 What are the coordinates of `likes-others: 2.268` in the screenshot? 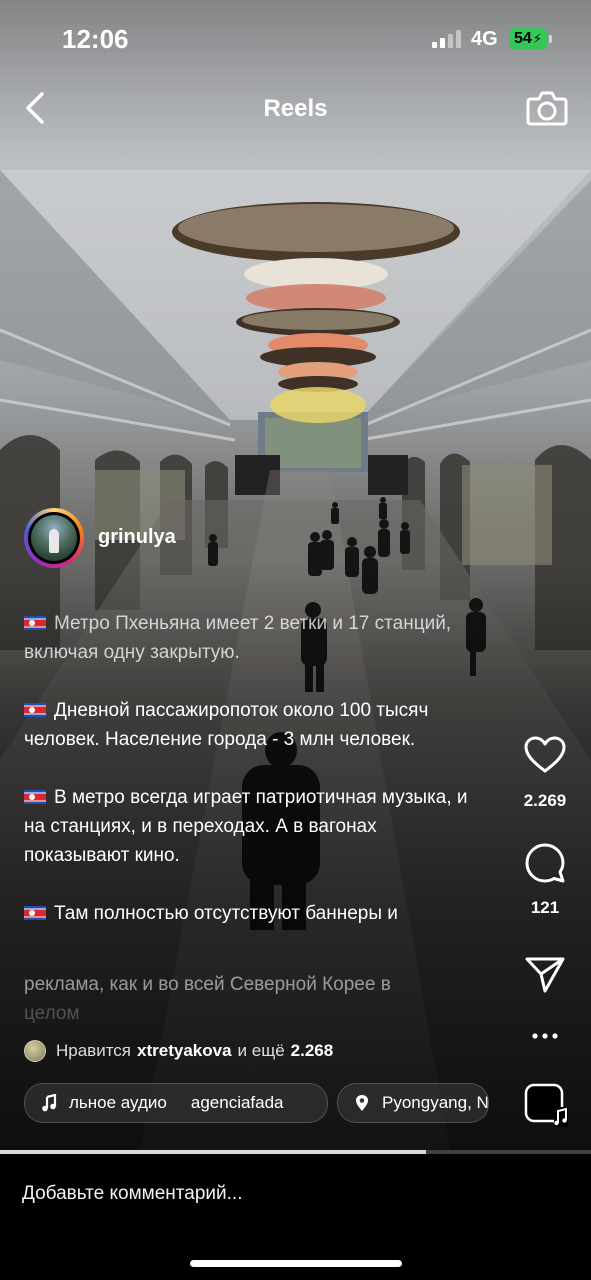 It's located at (312, 1050).